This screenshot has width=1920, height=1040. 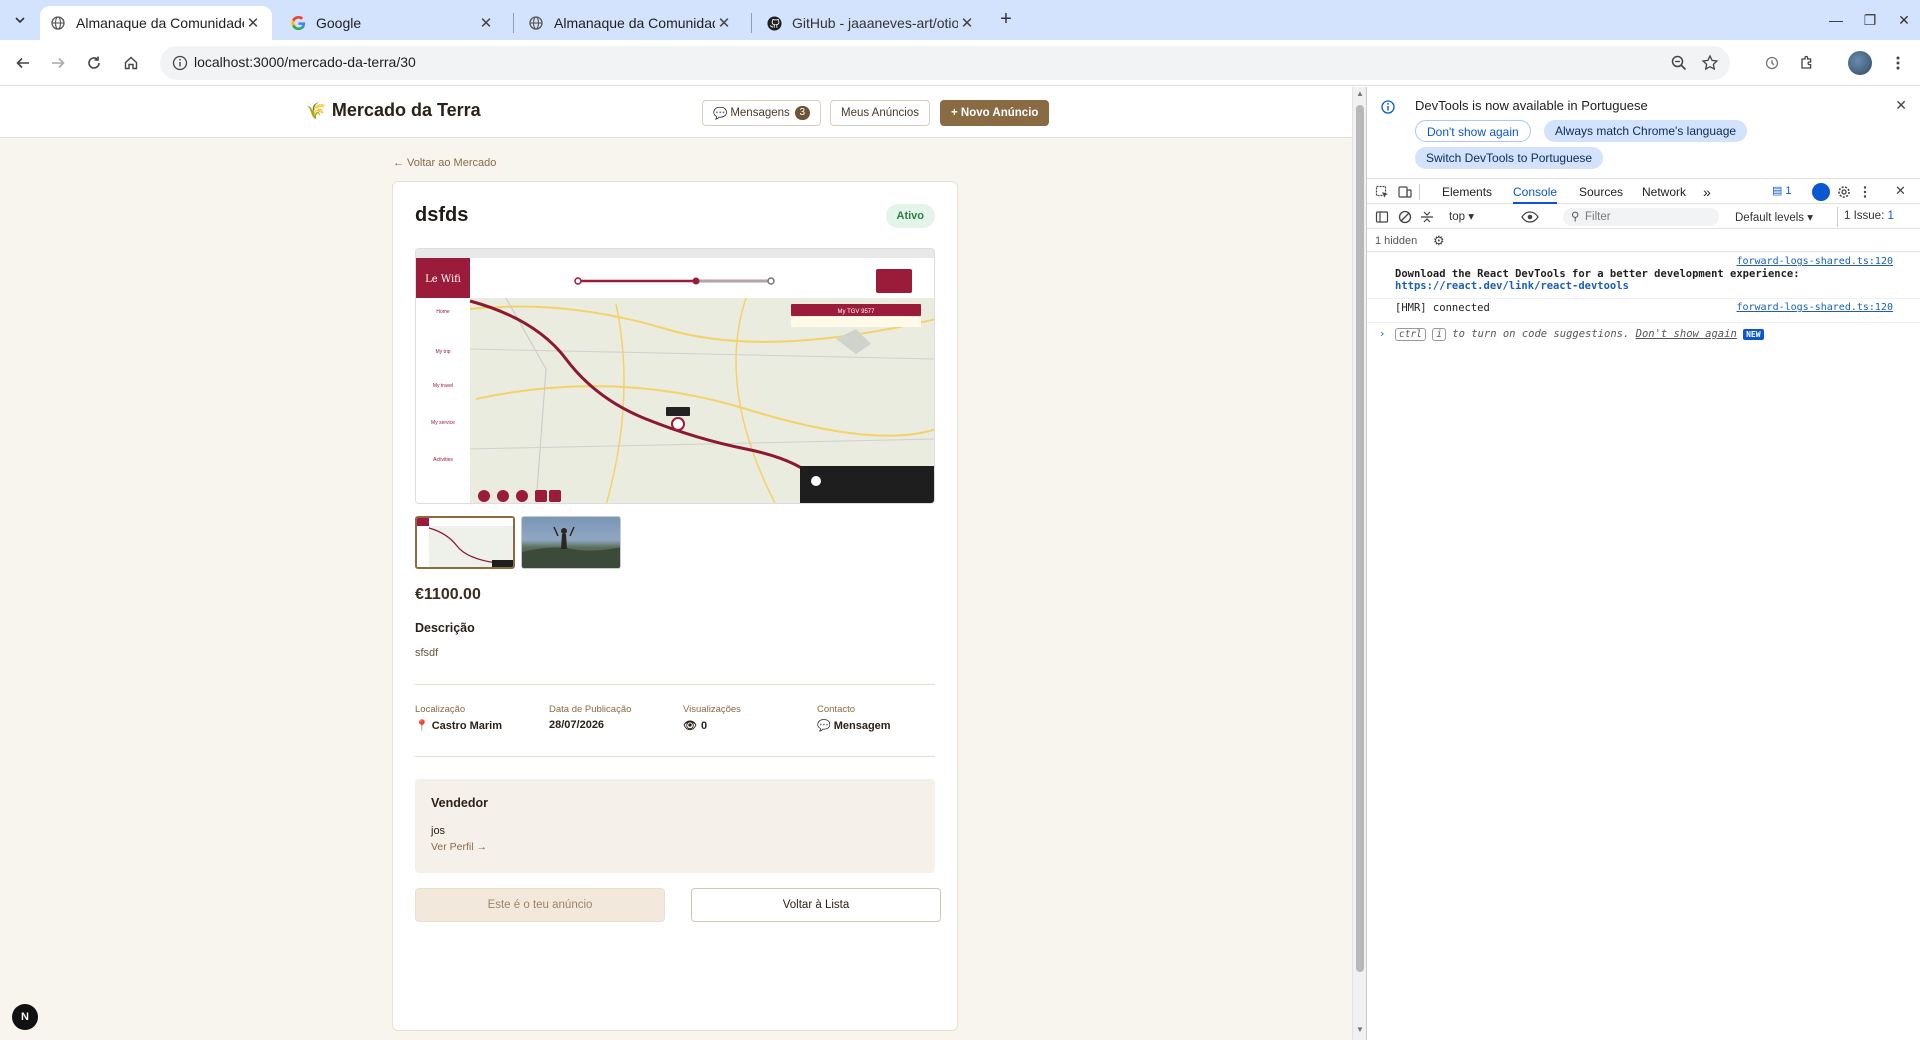 I want to click on extensions-button, so click(x=1807, y=63).